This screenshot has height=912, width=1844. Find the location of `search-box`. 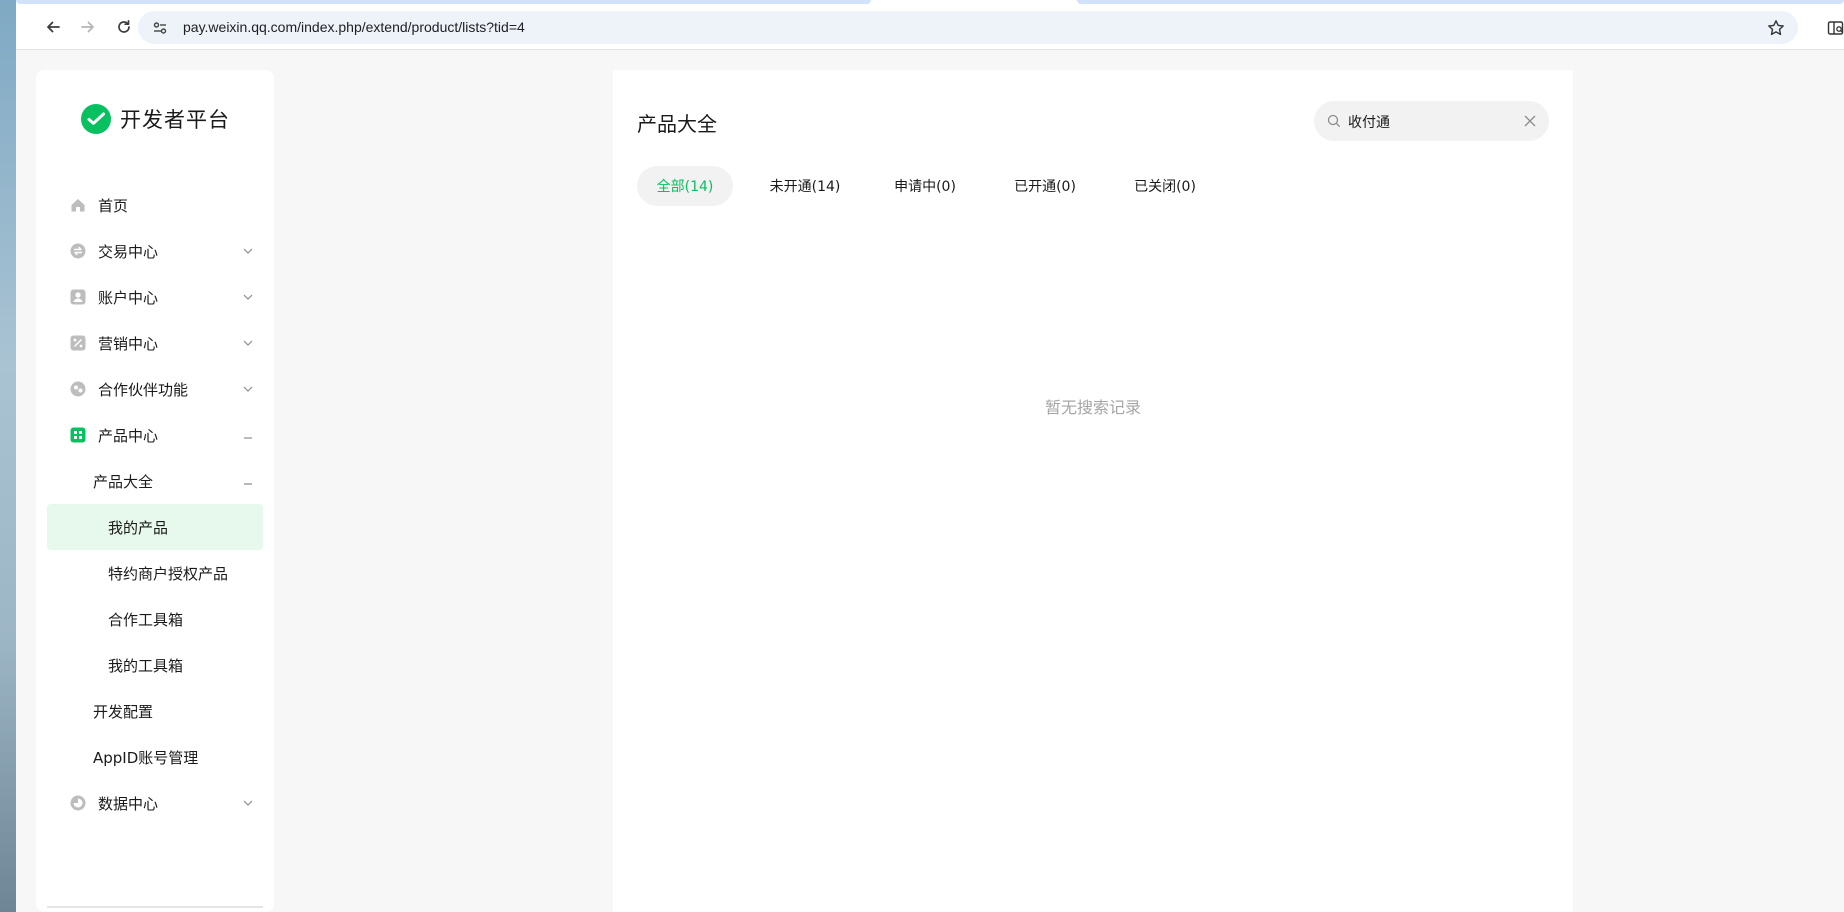

search-box is located at coordinates (1431, 121).